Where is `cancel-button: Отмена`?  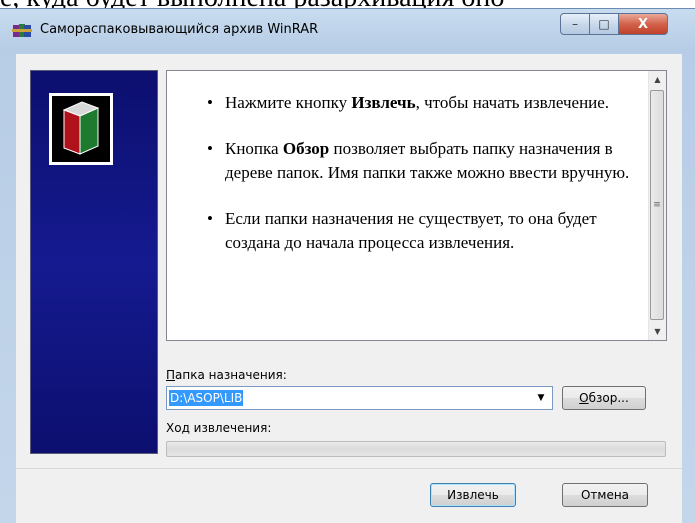 cancel-button: Отмена is located at coordinates (605, 495).